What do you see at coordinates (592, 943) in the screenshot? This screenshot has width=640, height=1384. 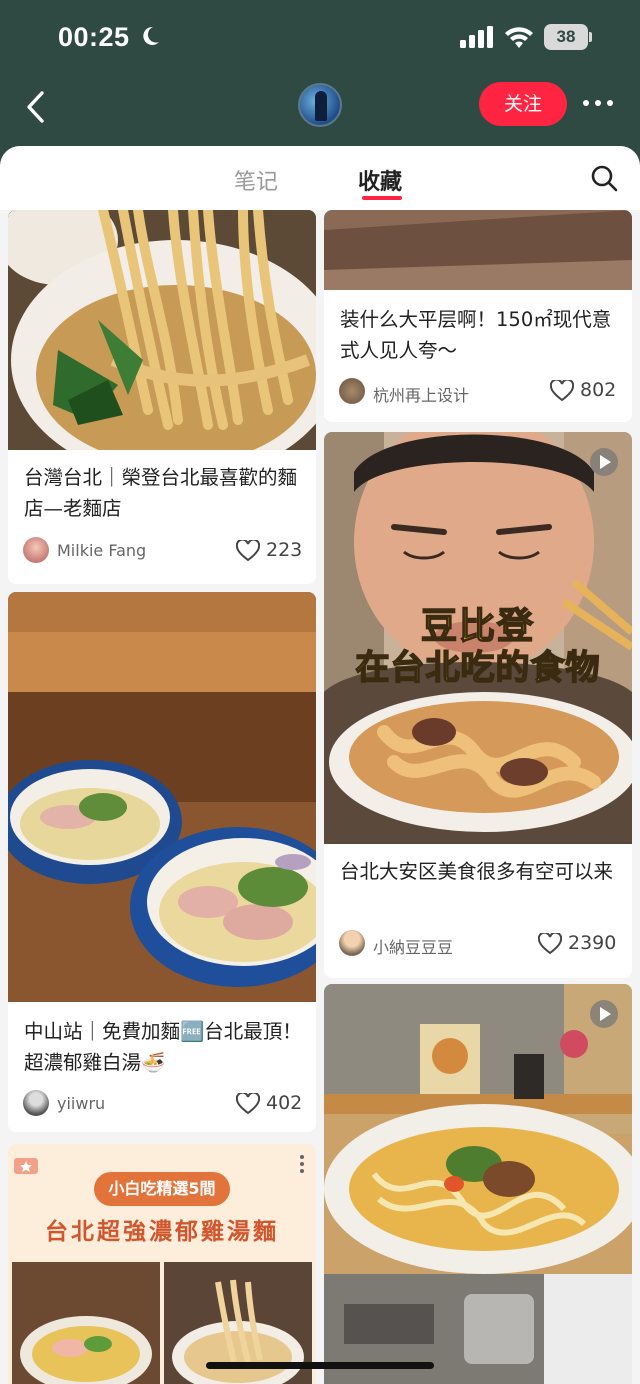 I see `like-count: 2390` at bounding box center [592, 943].